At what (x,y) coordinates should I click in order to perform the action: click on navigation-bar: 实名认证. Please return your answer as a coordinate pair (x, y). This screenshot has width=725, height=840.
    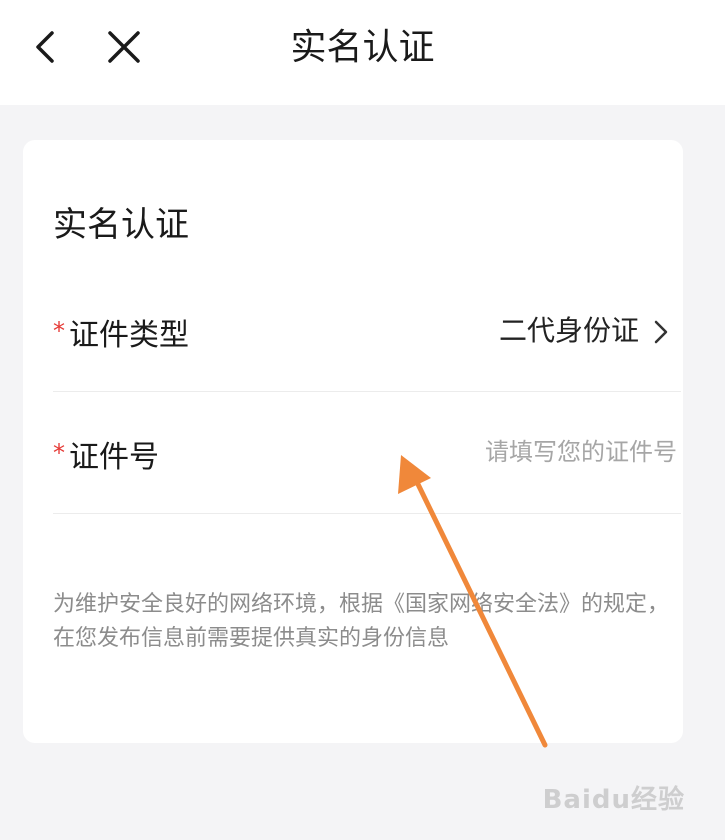
    Looking at the image, I should click on (362, 52).